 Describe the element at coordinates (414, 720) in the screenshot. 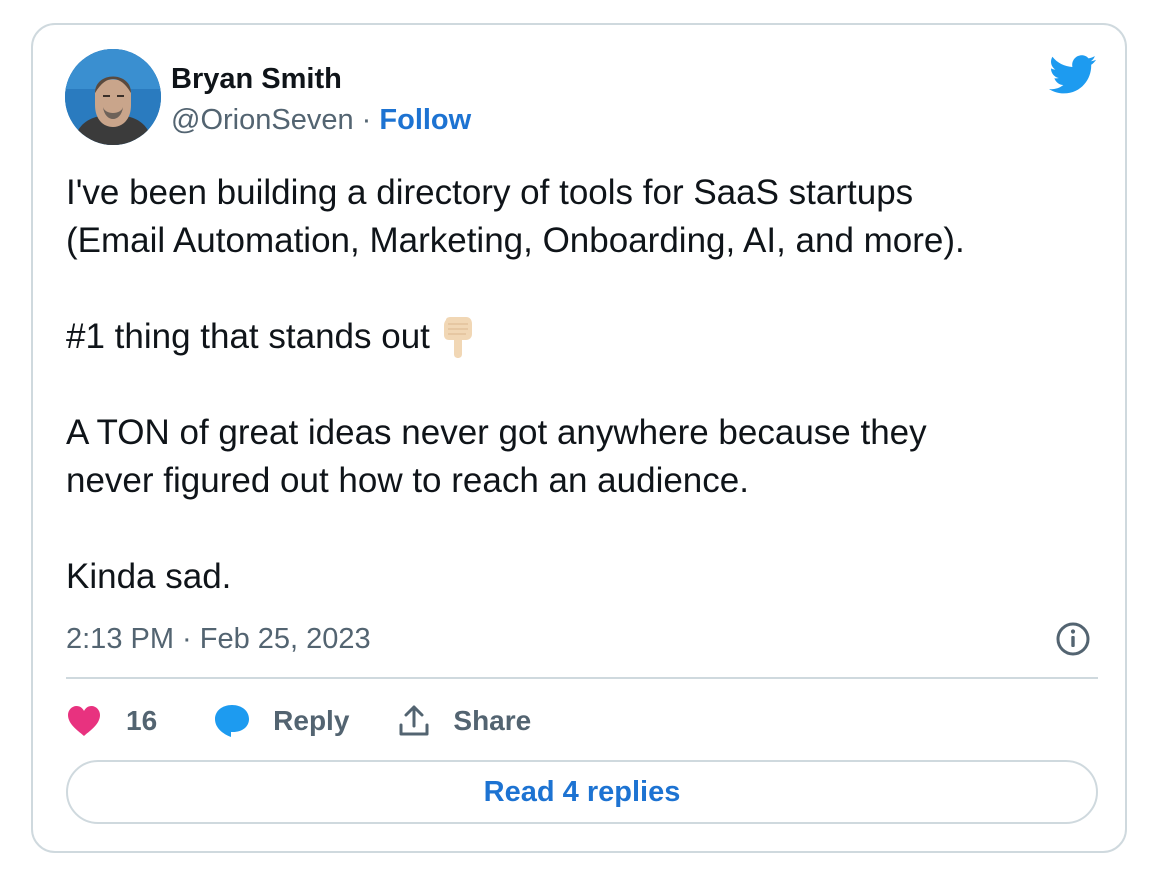

I see `share-upload-icon` at that location.